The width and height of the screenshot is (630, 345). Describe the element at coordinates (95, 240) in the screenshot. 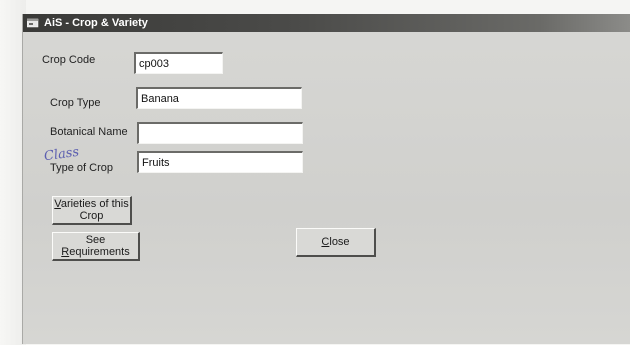

I see `requirements-button-line1: See` at that location.